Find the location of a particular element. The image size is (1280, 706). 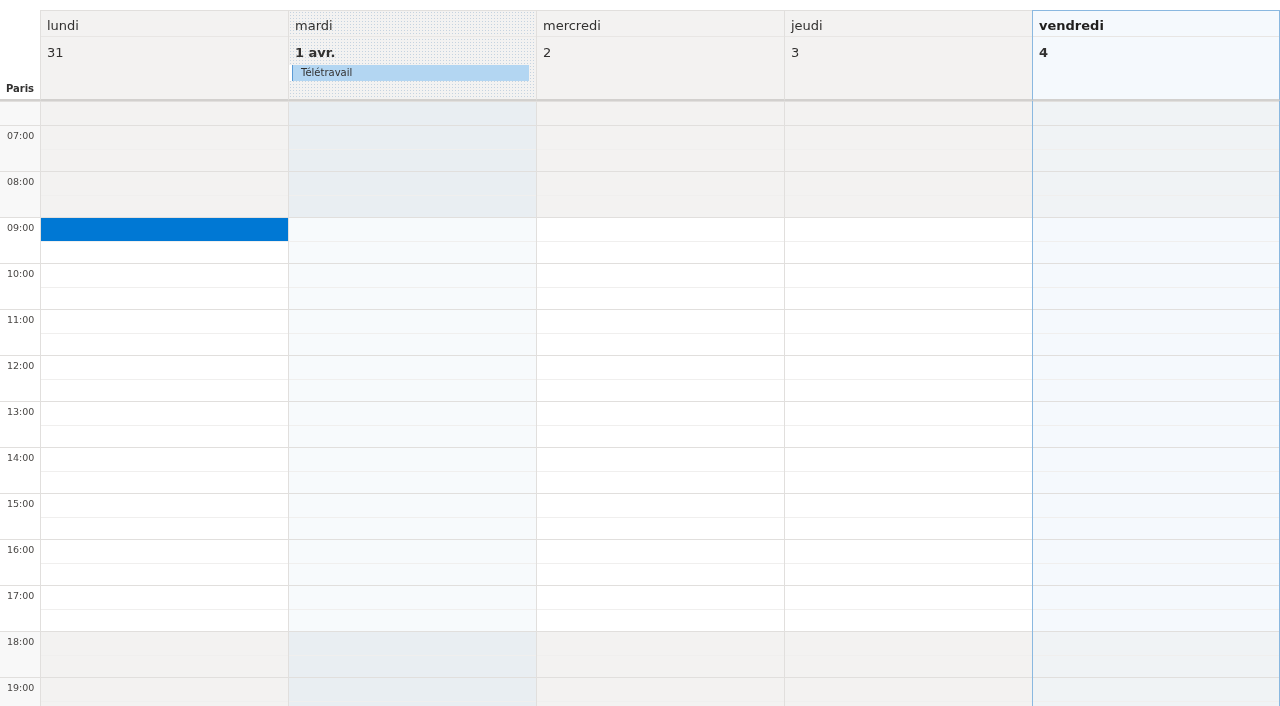

day-name: mercredi is located at coordinates (660, 24).